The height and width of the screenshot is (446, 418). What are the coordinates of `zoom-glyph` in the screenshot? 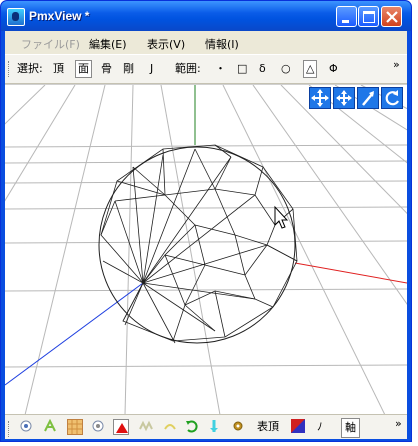 It's located at (368, 98).